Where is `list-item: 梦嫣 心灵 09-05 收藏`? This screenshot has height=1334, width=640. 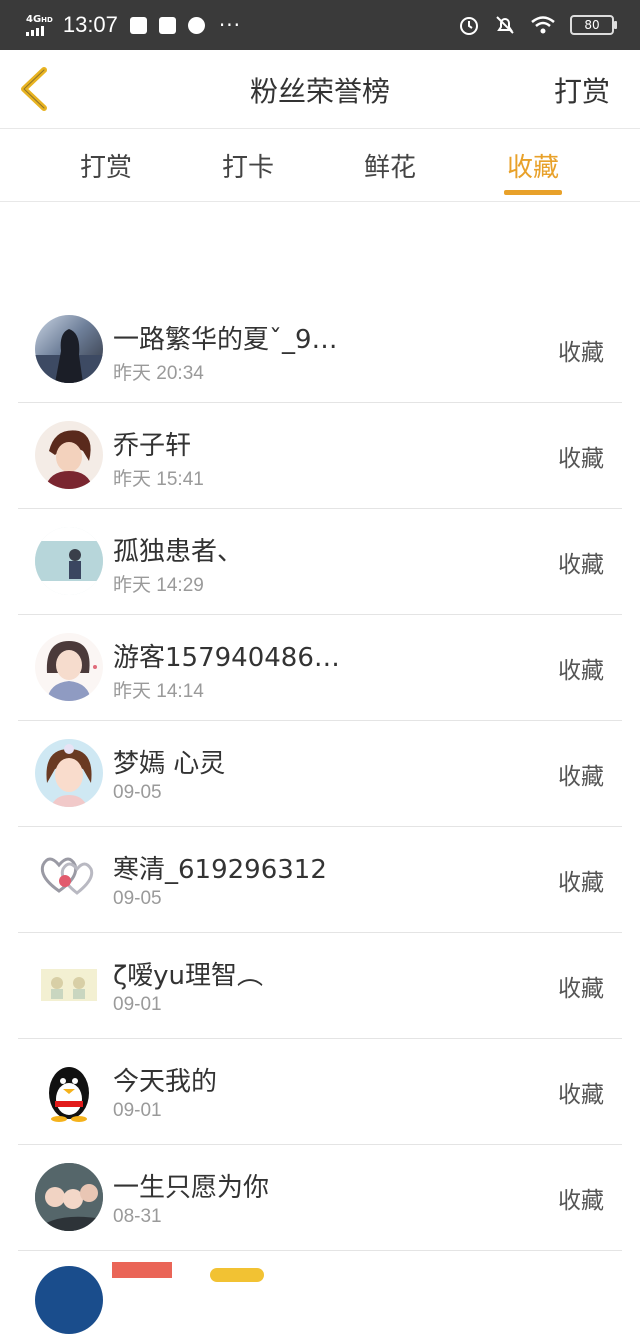 list-item: 梦嫣 心灵 09-05 收藏 is located at coordinates (320, 774).